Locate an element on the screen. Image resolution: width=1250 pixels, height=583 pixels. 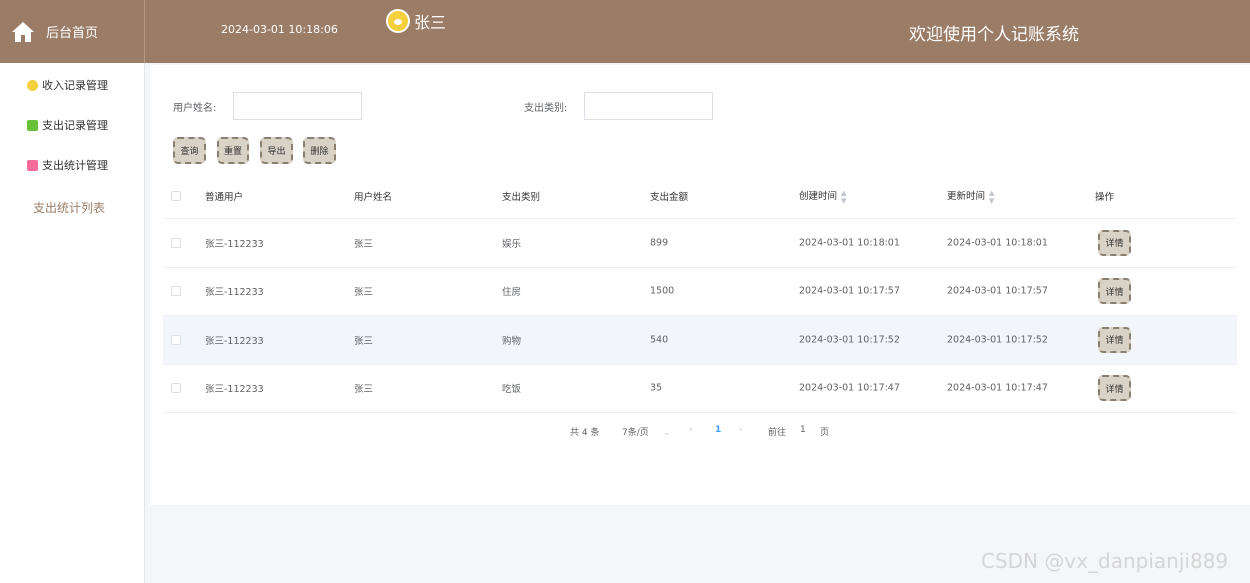
avatar is located at coordinates (398, 21).